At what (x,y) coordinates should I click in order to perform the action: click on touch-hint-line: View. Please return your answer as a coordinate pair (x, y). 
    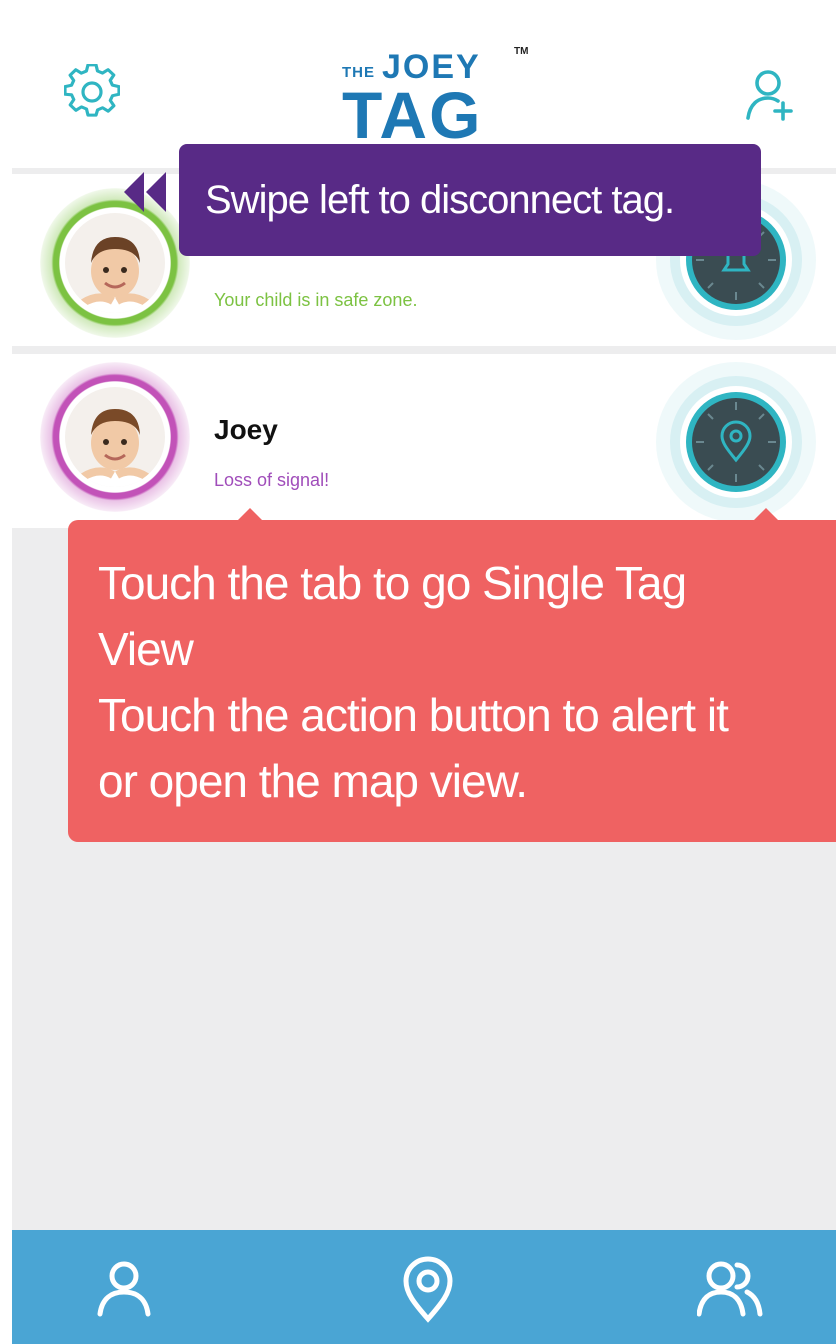
    Looking at the image, I should click on (146, 649).